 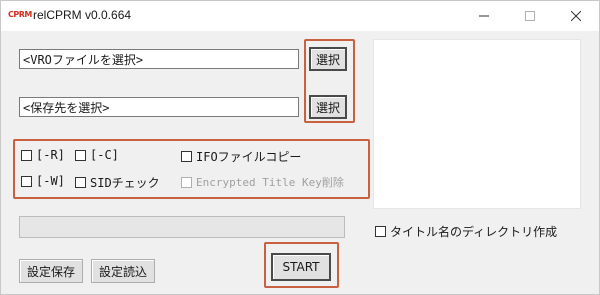 I want to click on select-destination-button: 選択, so click(x=328, y=107).